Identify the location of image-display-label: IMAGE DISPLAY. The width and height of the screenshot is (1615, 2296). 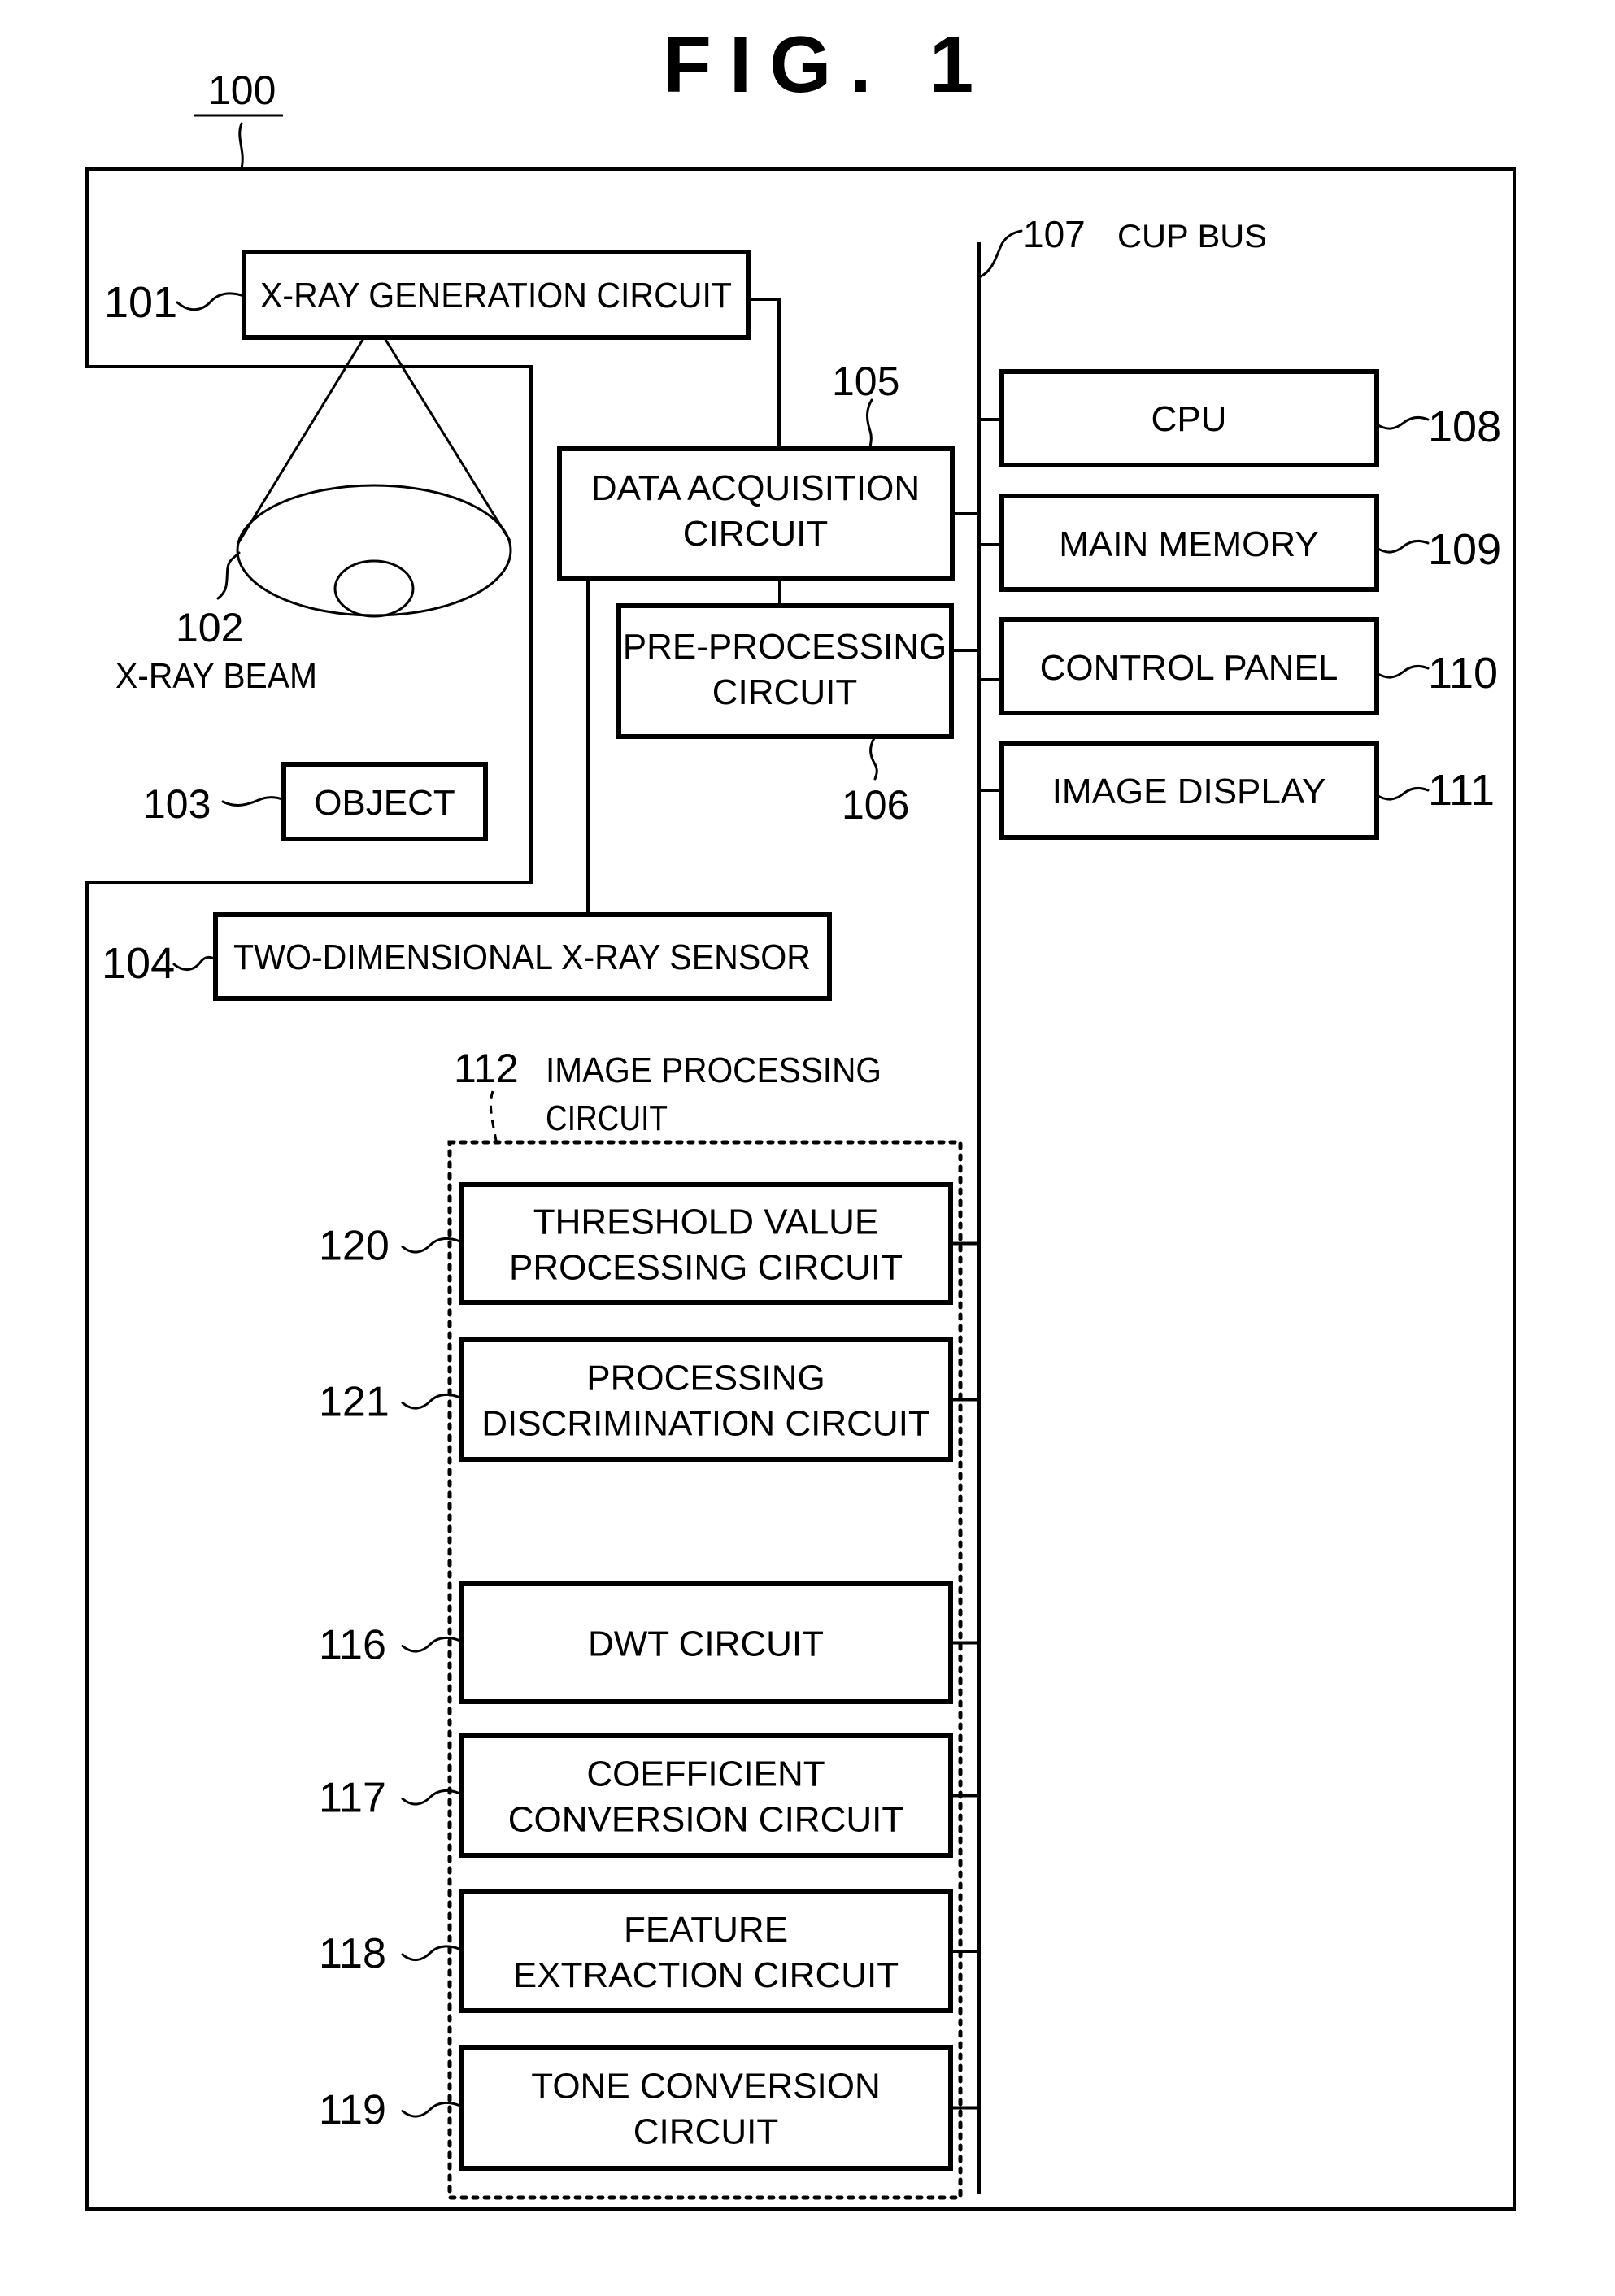
(1189, 792).